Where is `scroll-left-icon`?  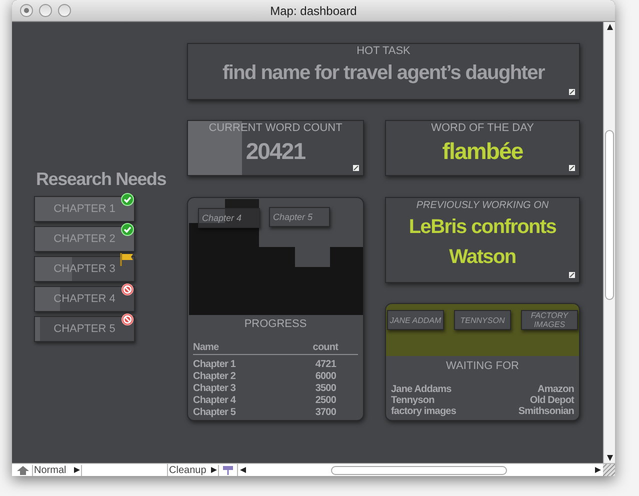 scroll-left-icon is located at coordinates (243, 470).